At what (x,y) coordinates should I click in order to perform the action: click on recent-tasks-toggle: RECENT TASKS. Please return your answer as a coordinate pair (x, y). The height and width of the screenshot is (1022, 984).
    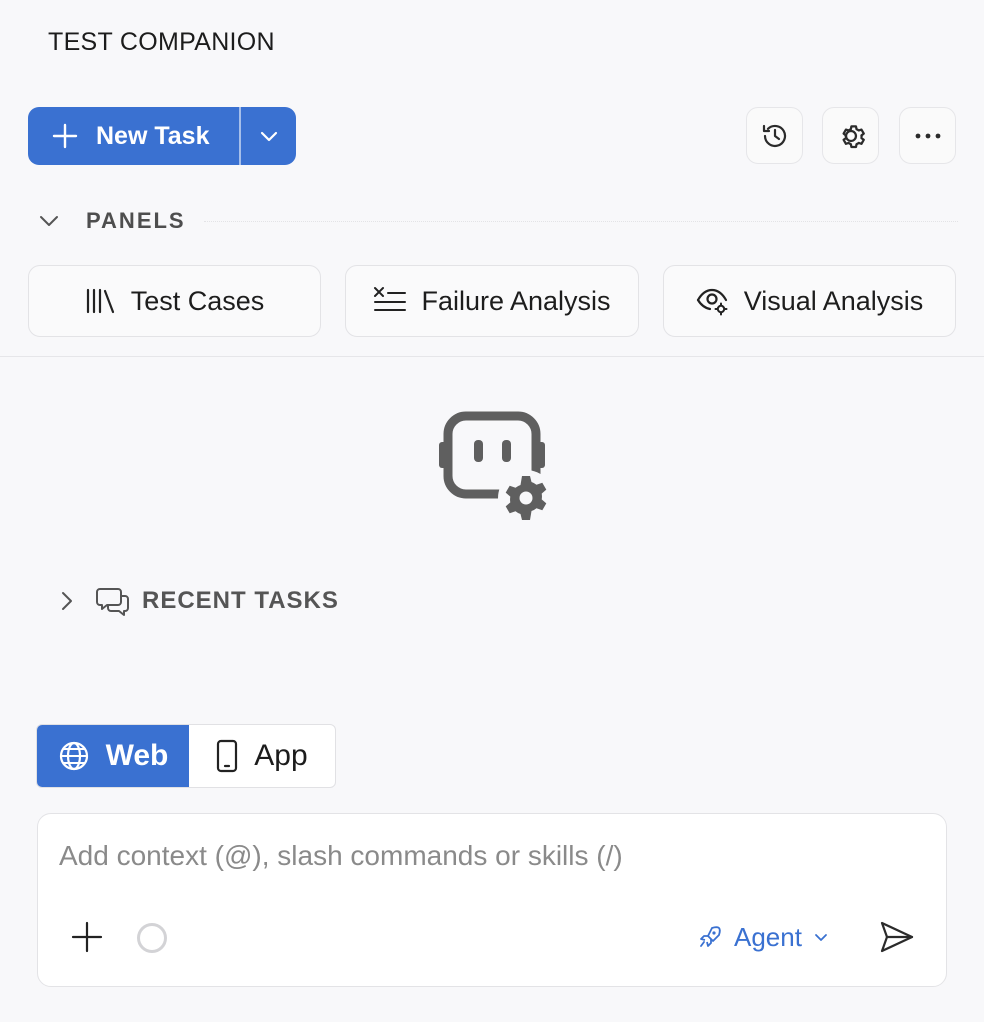
    Looking at the image, I should click on (197, 601).